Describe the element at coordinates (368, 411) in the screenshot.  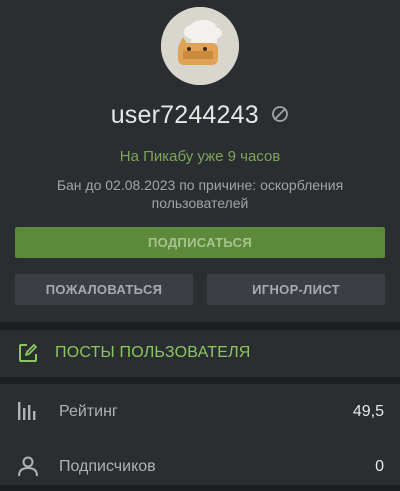
I see `stat-value: 49,5` at that location.